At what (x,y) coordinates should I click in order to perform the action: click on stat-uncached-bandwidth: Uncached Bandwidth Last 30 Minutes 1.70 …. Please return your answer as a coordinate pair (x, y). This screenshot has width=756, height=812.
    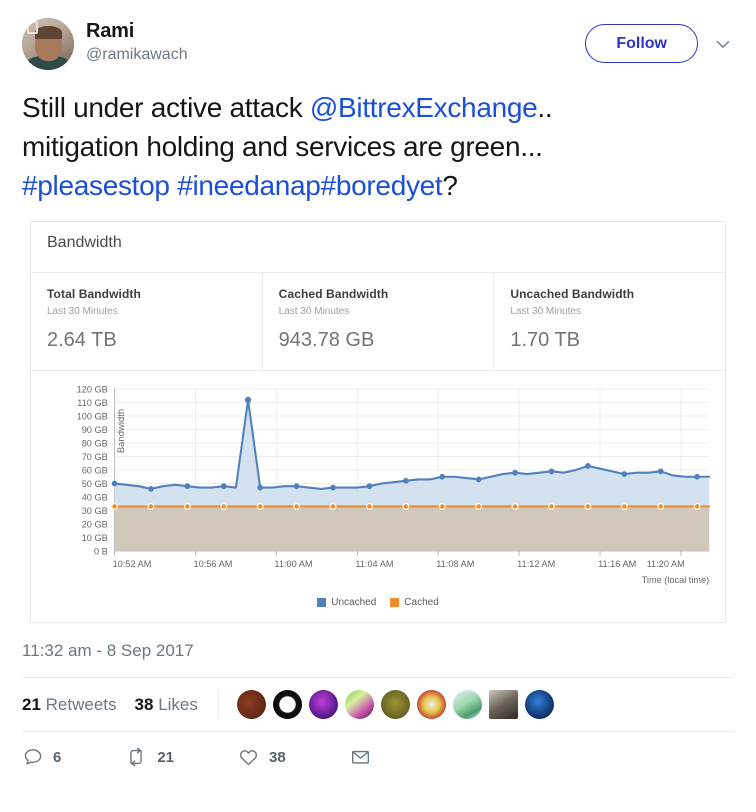
    Looking at the image, I should click on (609, 321).